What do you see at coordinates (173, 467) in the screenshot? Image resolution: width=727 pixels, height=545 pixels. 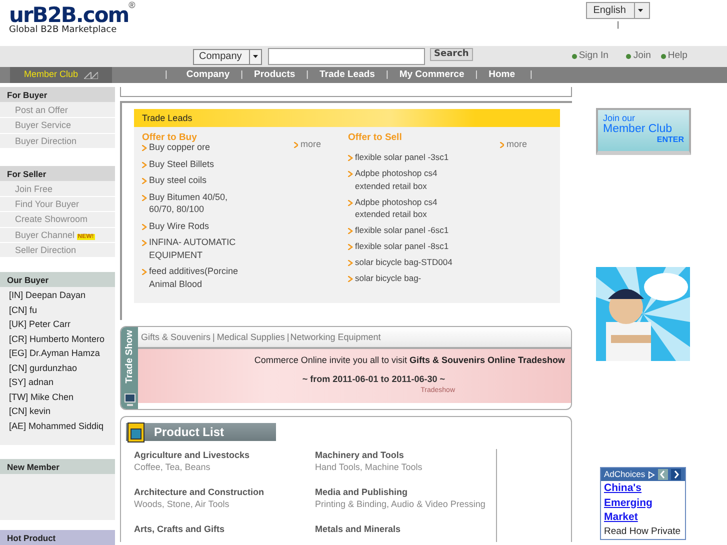 I see `subcategory-text: Coffee, Tea, Beans` at bounding box center [173, 467].